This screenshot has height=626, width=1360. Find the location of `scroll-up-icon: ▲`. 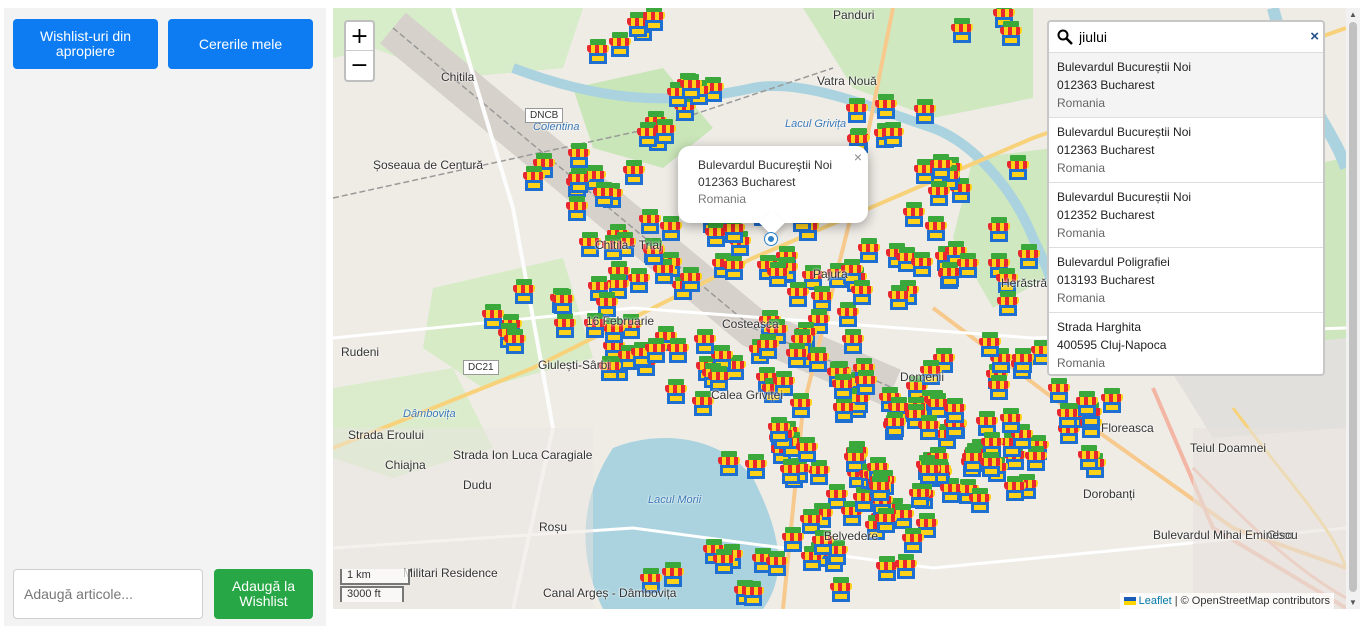

scroll-up-icon: ▲ is located at coordinates (1353, 14).